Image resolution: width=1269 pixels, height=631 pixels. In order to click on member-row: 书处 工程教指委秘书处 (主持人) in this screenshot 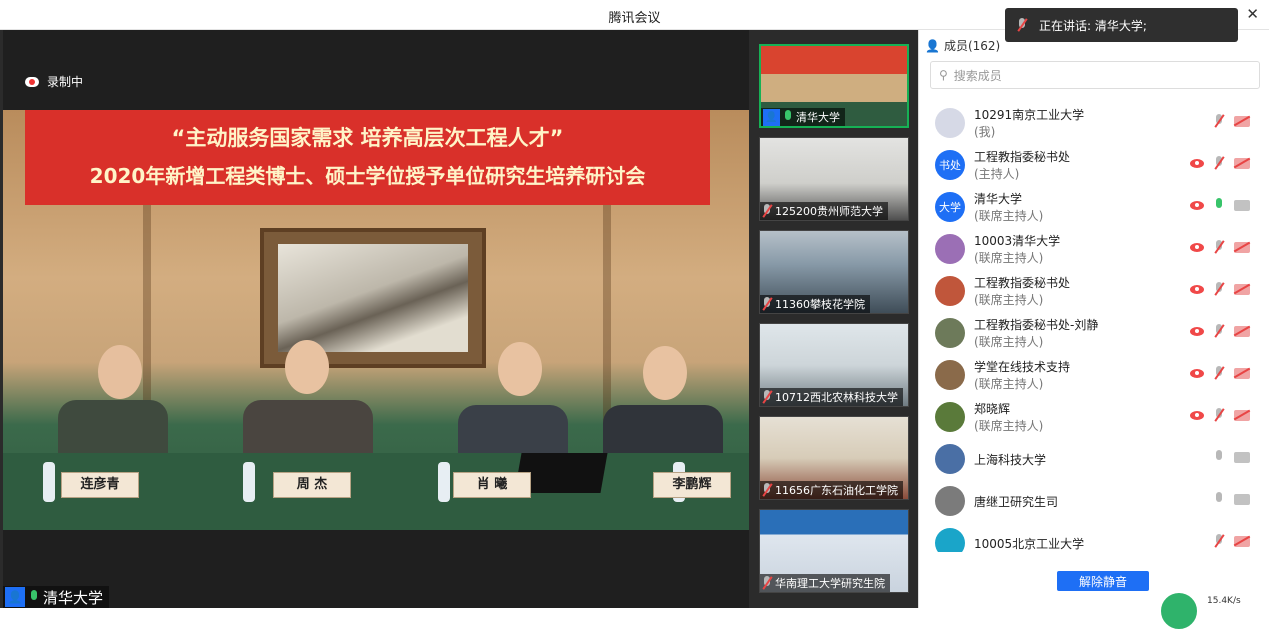, I will do `click(1094, 165)`.